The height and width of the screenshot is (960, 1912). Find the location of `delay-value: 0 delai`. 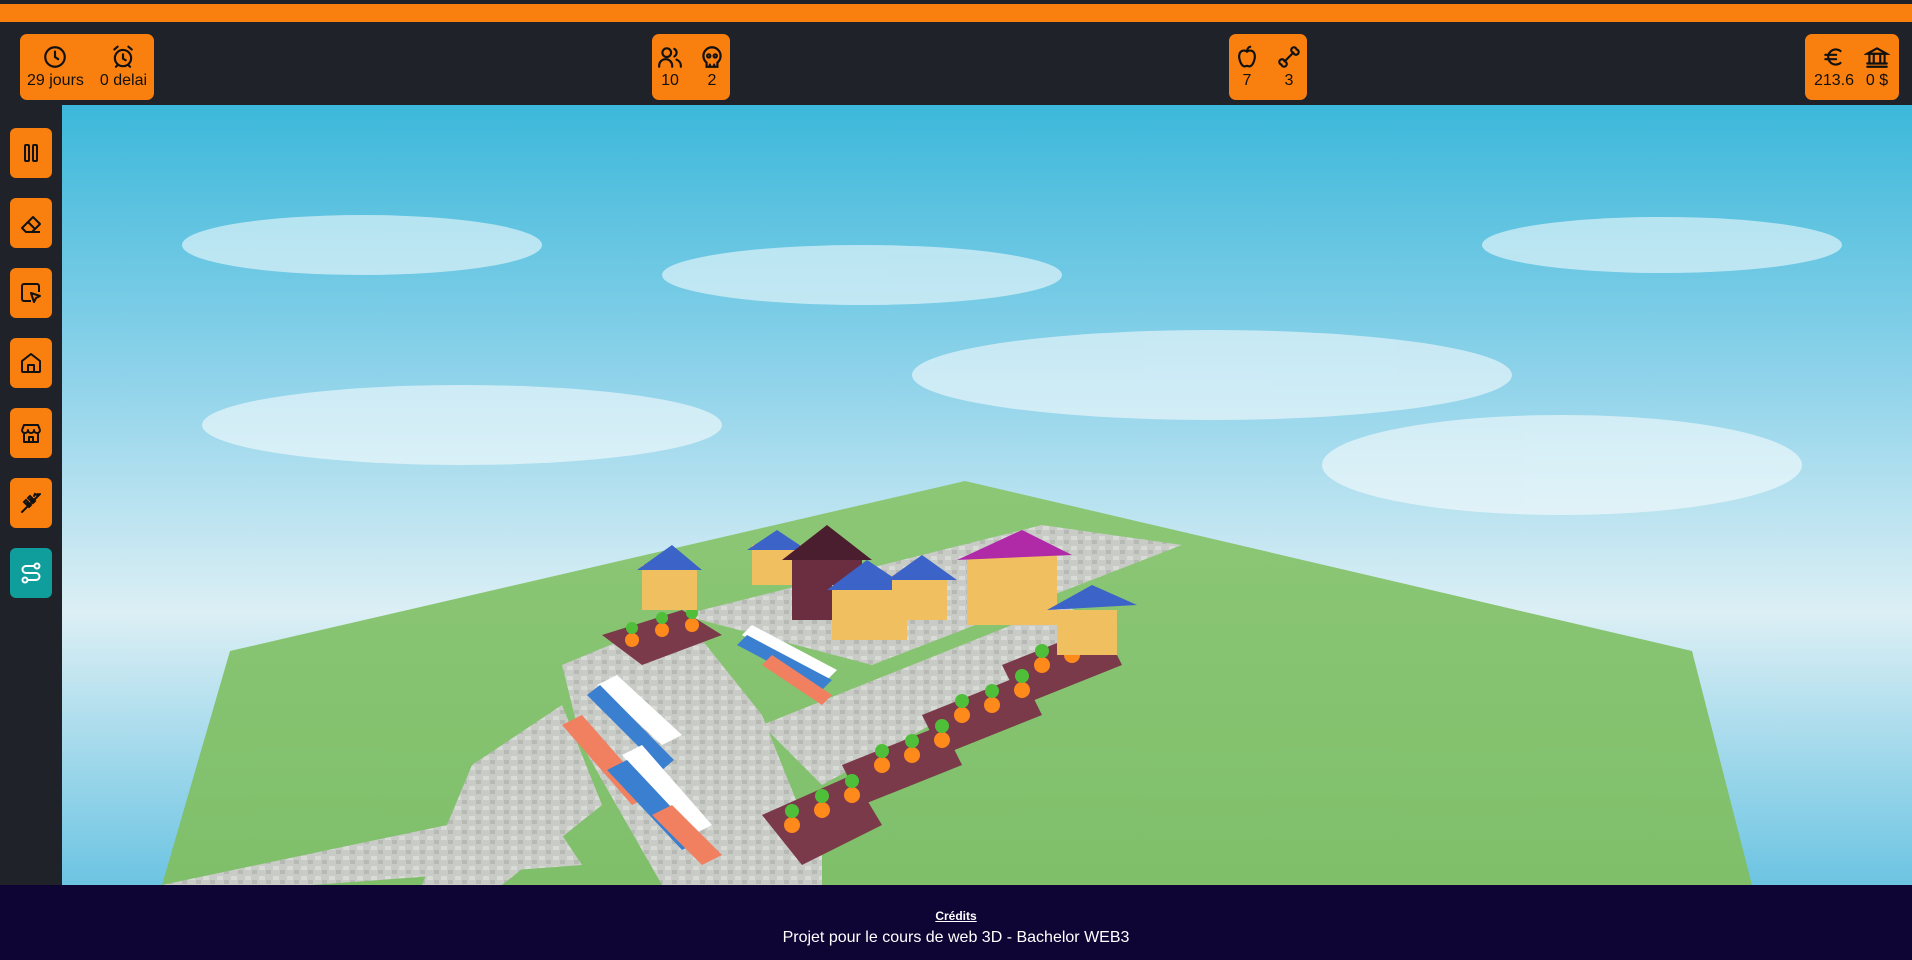

delay-value: 0 delai is located at coordinates (123, 80).